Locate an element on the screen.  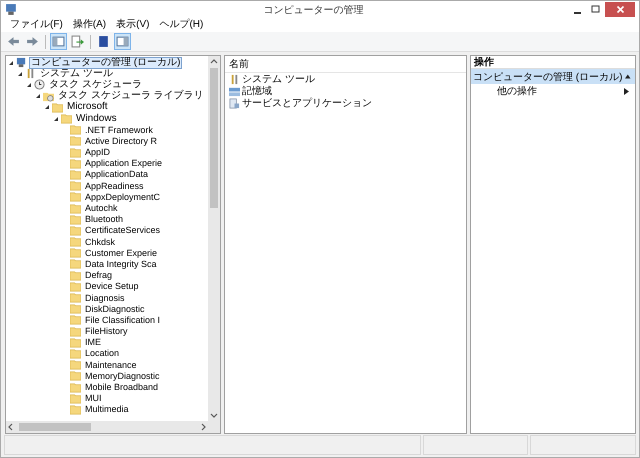
close-button is located at coordinates (620, 9).